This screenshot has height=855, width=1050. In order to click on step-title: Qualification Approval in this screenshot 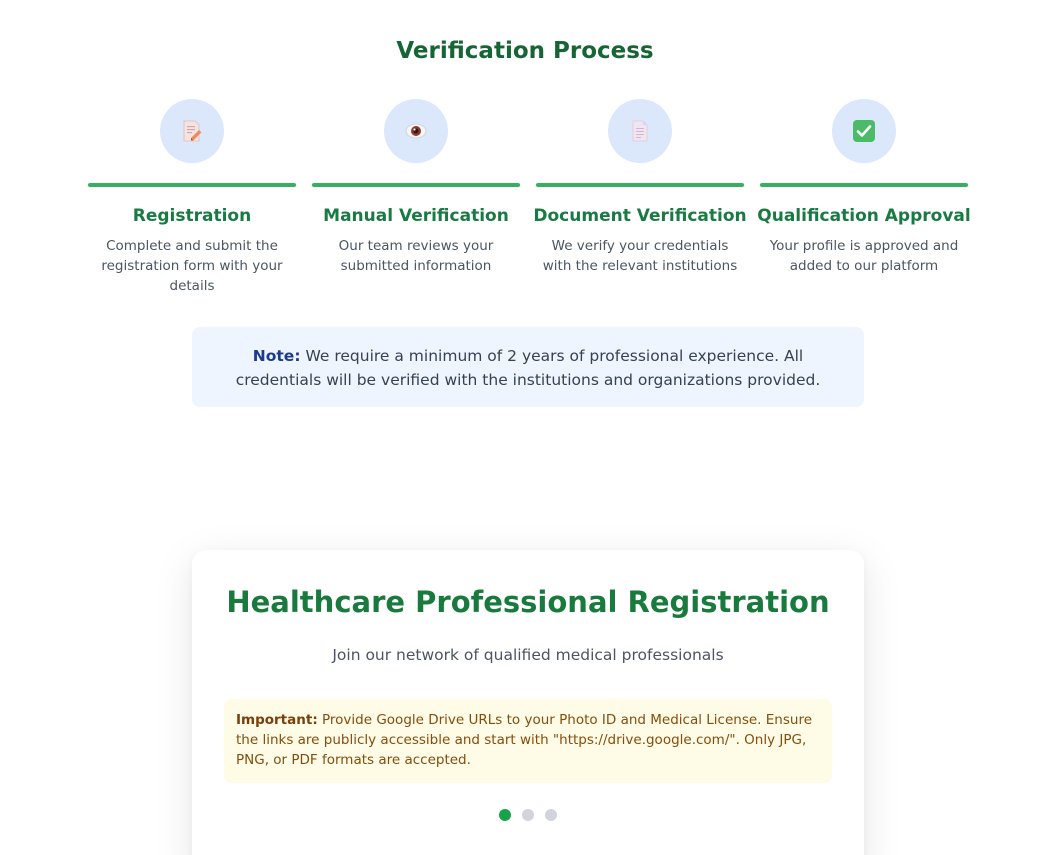, I will do `click(864, 216)`.